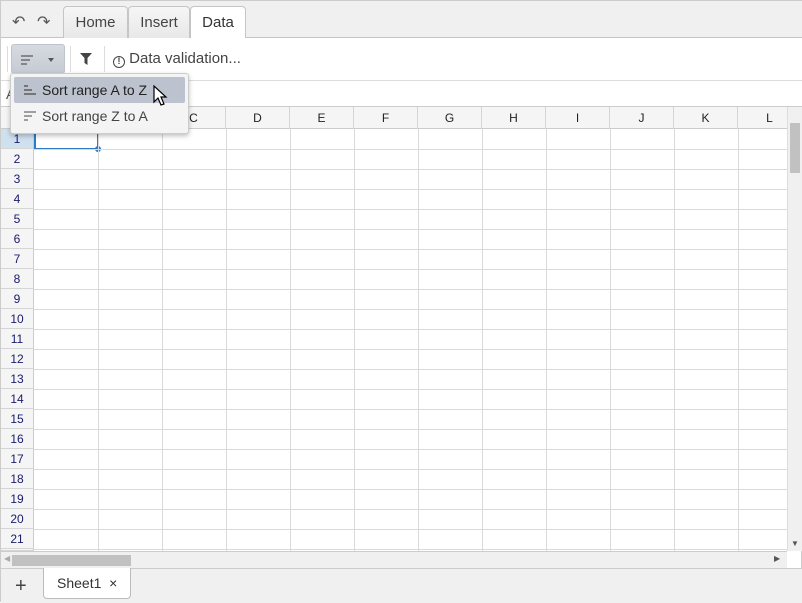 The image size is (802, 603). Describe the element at coordinates (17, 259) in the screenshot. I see `row-header: 7` at that location.